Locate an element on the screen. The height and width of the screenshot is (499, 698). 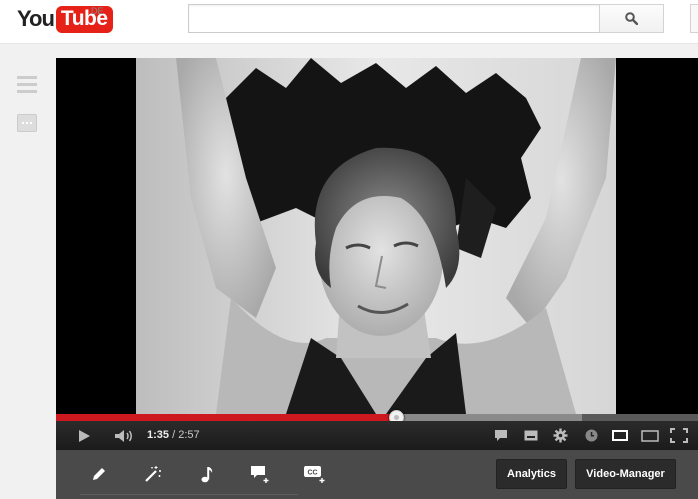
music-note-icon is located at coordinates (207, 474).